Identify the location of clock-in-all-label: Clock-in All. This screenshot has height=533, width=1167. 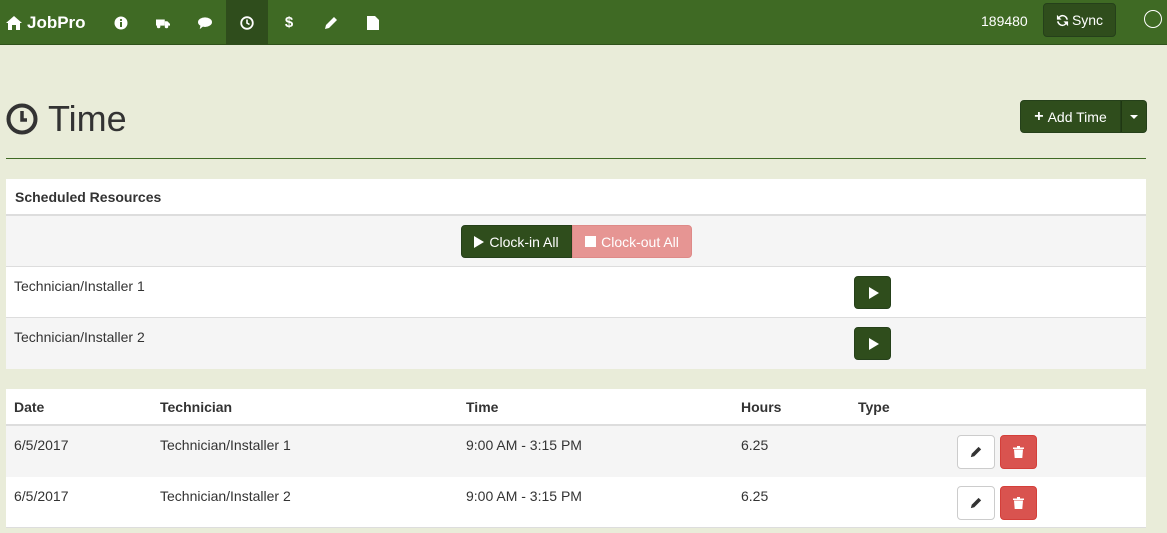
(524, 241).